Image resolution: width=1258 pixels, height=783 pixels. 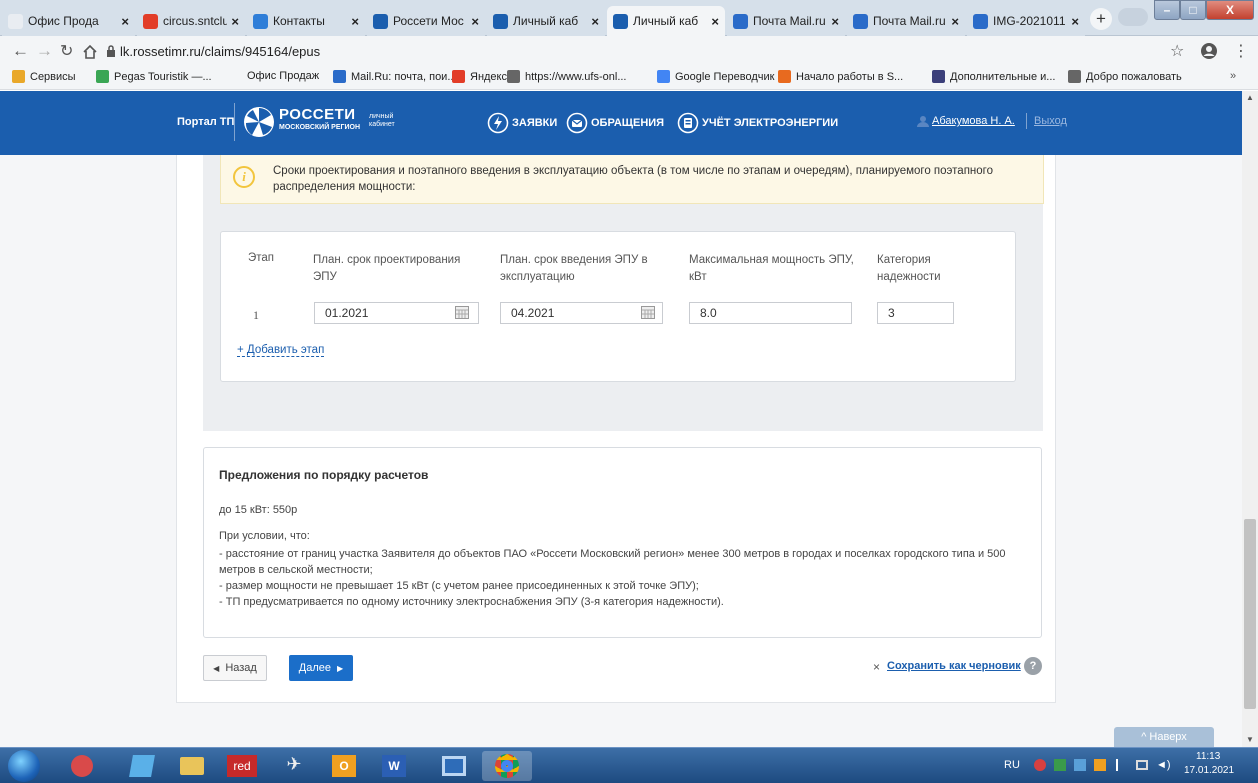 I want to click on browser-tab: circus.sntclub×, so click(x=191, y=21).